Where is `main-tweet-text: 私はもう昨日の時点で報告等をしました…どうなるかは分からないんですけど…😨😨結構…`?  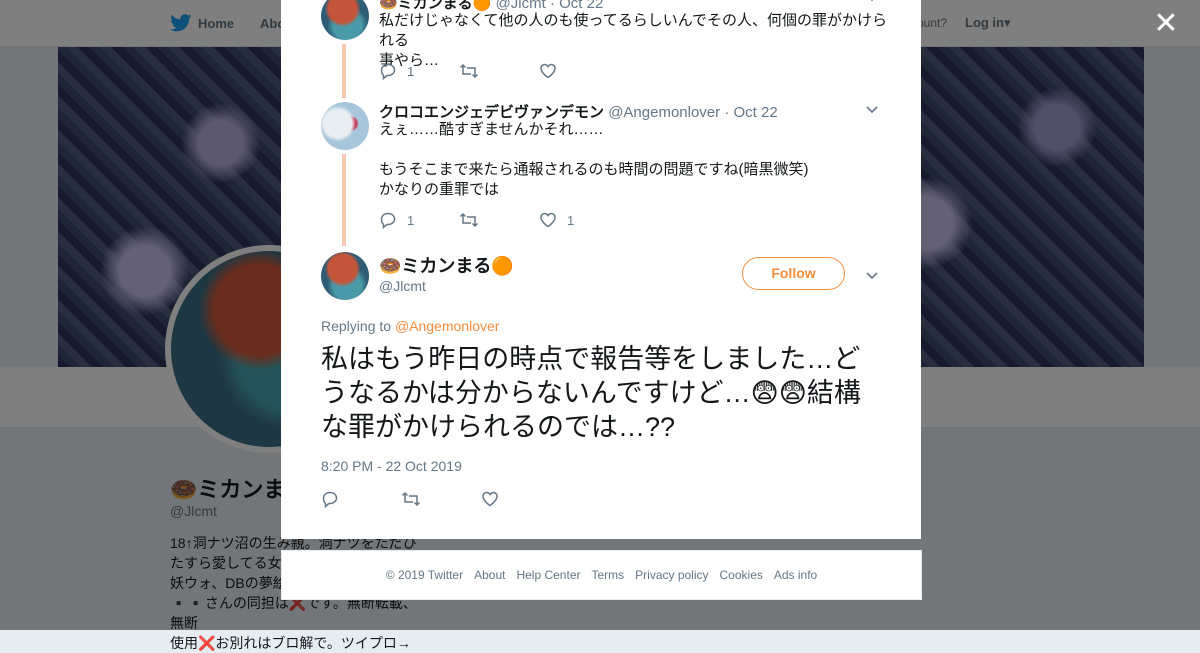
main-tweet-text: 私はもう昨日の時点で報告等をしました…どうなるかは分からないんですけど…😨😨結構… is located at coordinates (591, 393).